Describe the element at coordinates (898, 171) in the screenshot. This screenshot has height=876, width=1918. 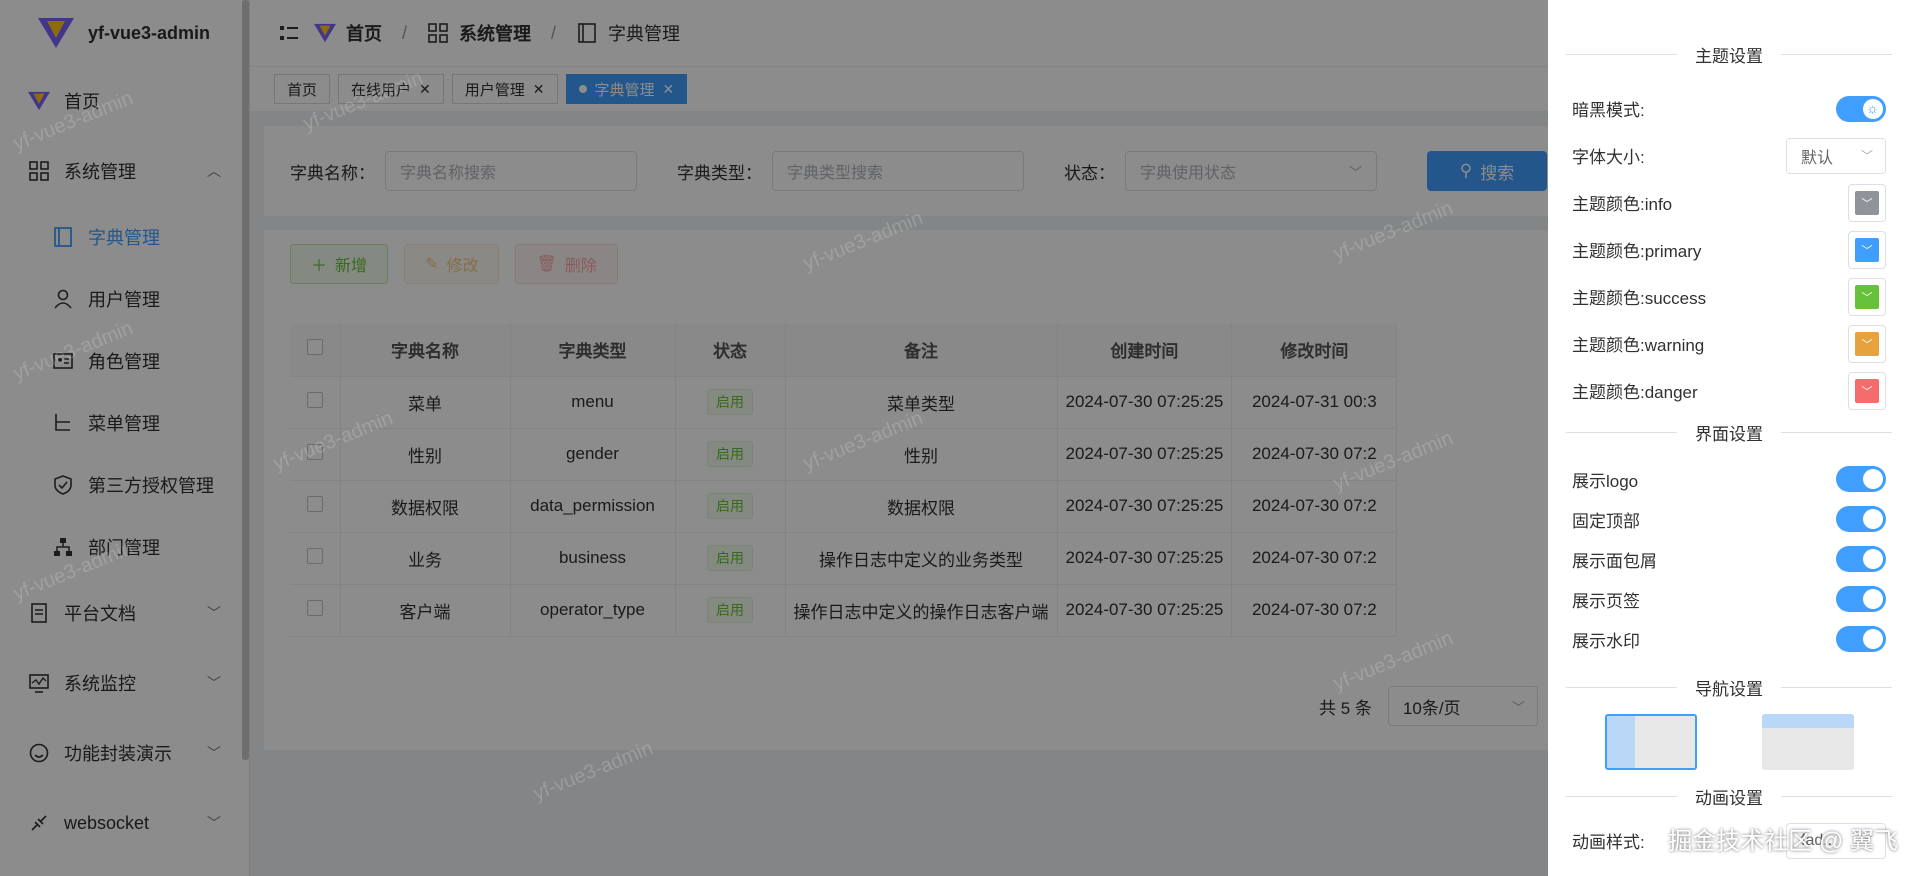
I see `dict-type-input: 字典类型搜索` at that location.